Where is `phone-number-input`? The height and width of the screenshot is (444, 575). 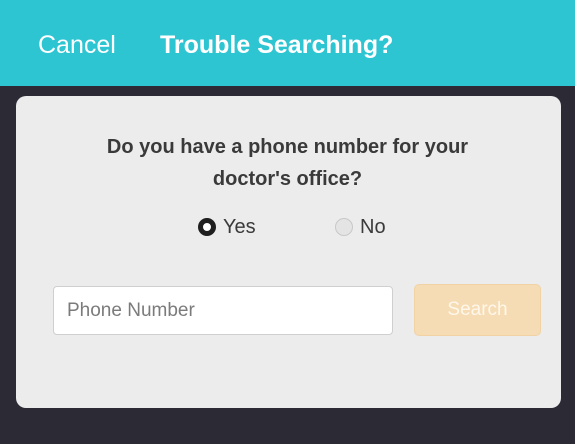 phone-number-input is located at coordinates (223, 310).